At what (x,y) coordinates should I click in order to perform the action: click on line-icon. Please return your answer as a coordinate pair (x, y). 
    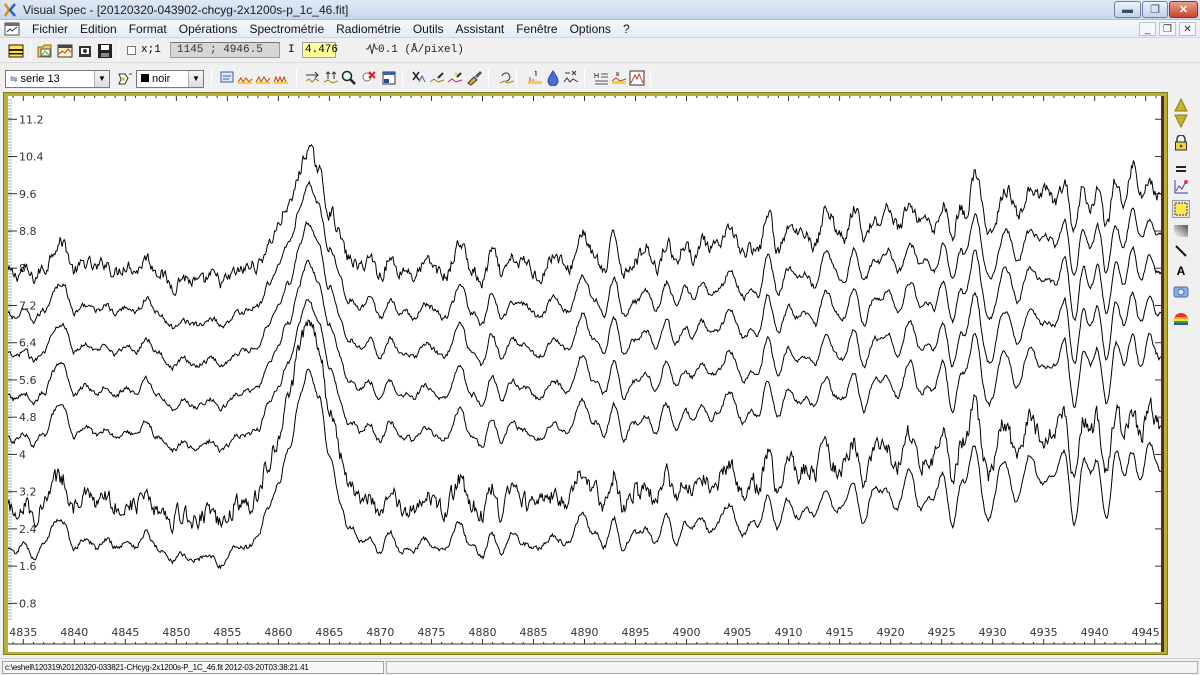
    Looking at the image, I should click on (1181, 251).